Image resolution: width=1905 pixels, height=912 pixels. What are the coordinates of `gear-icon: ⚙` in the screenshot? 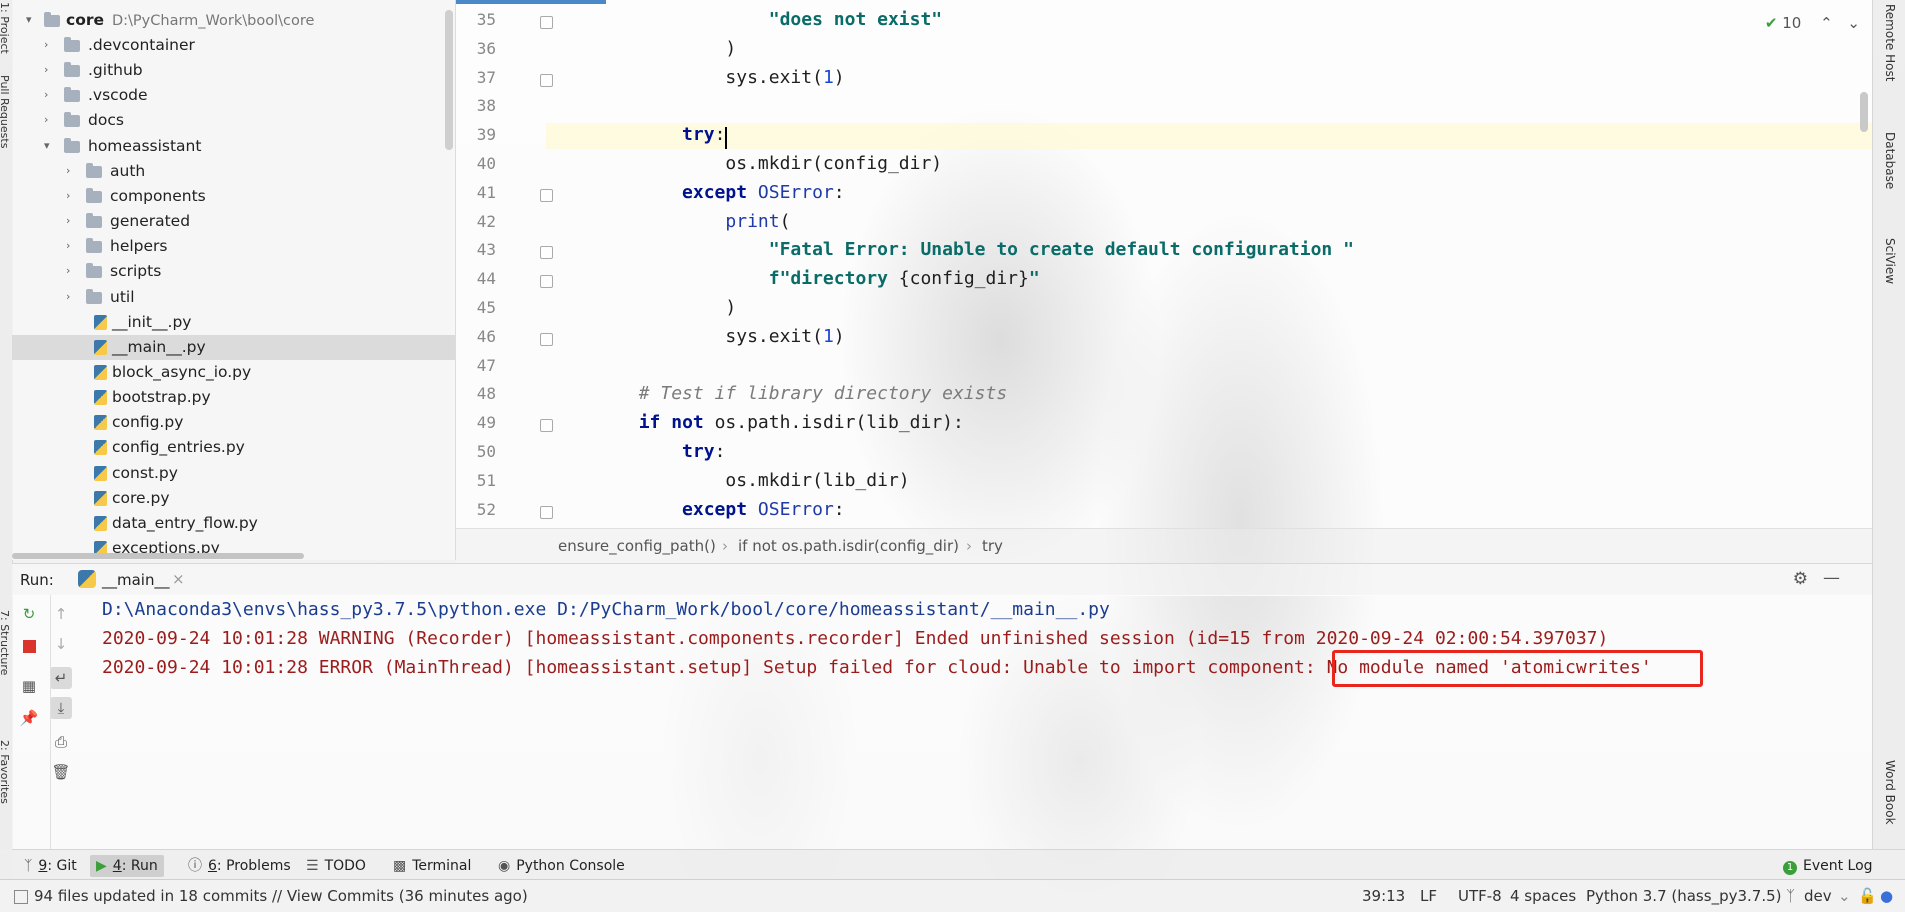 It's located at (1800, 579).